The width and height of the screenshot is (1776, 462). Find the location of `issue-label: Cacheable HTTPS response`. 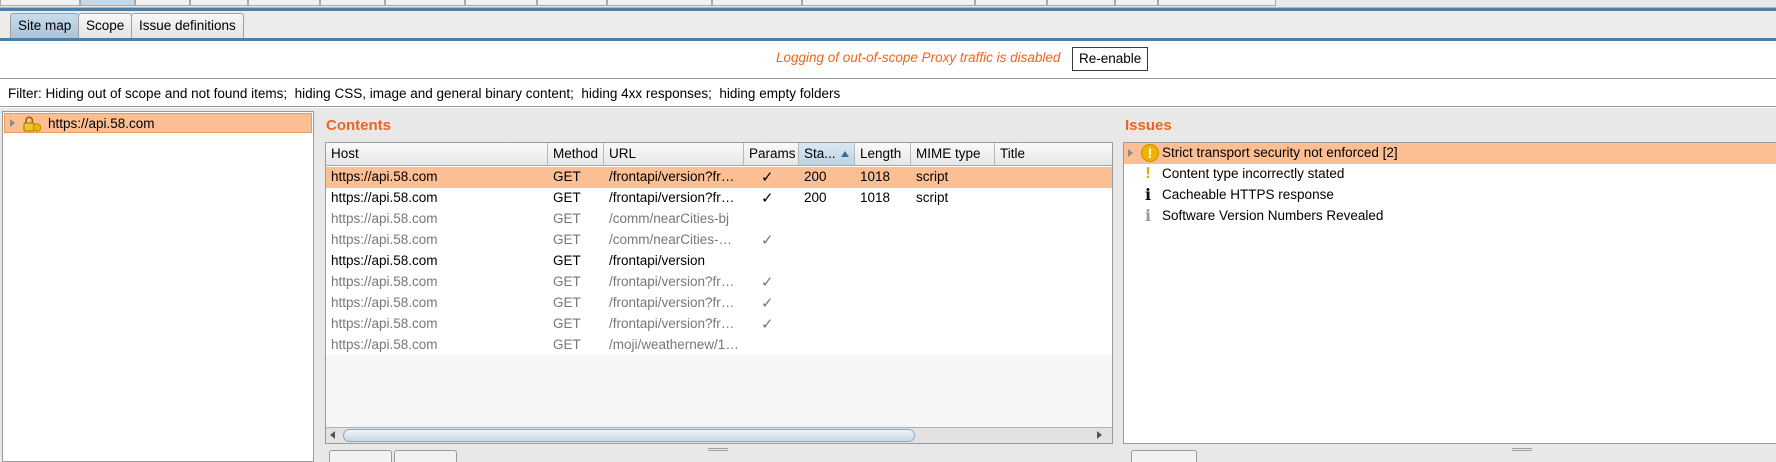

issue-label: Cacheable HTTPS response is located at coordinates (1248, 194).